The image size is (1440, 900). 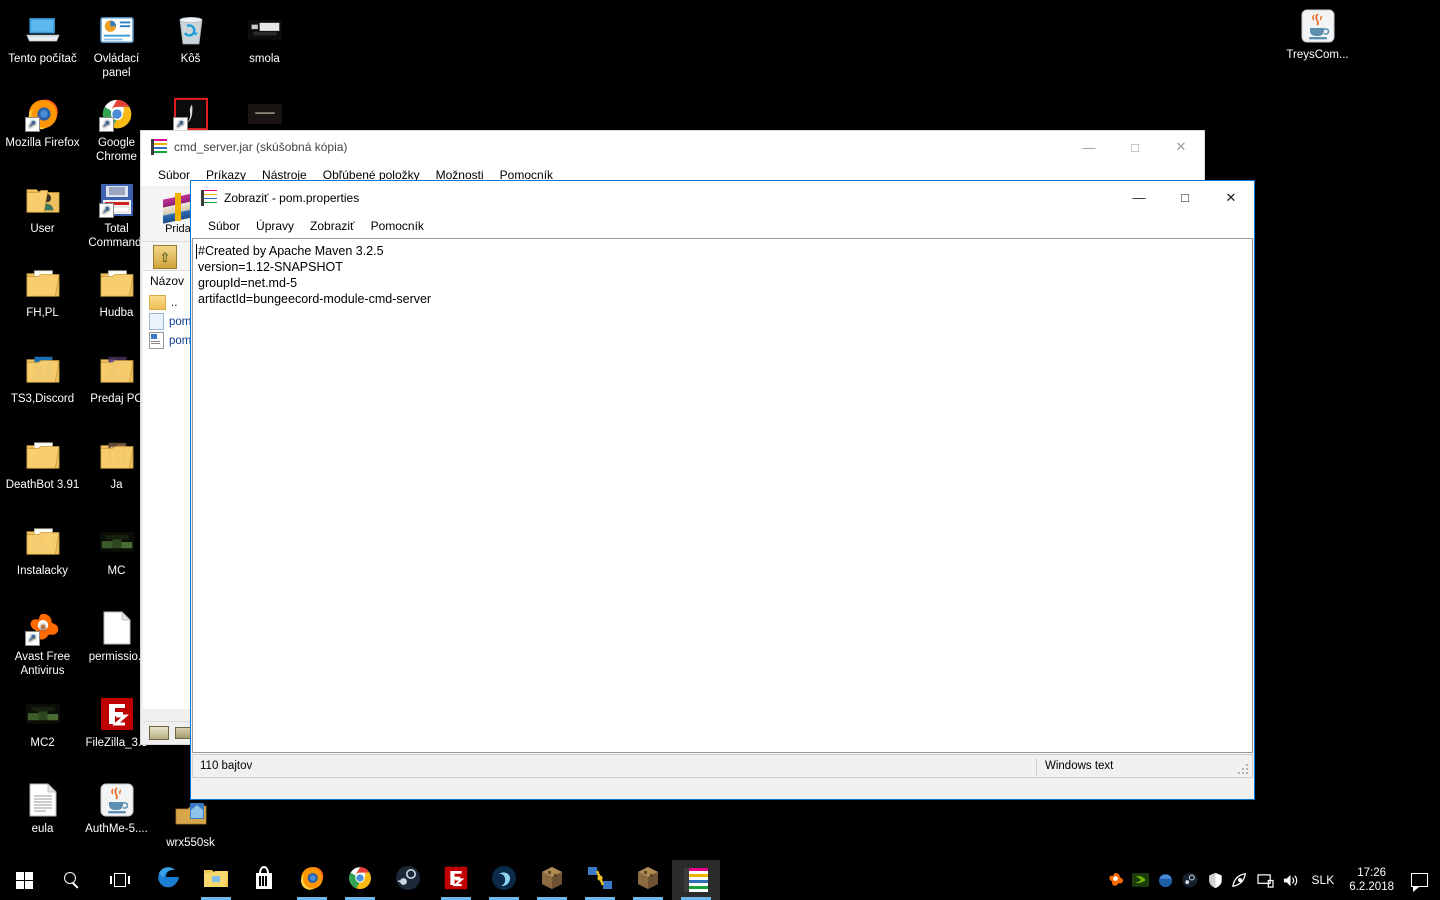 I want to click on taskbar-item-minecraft, so click(x=552, y=880).